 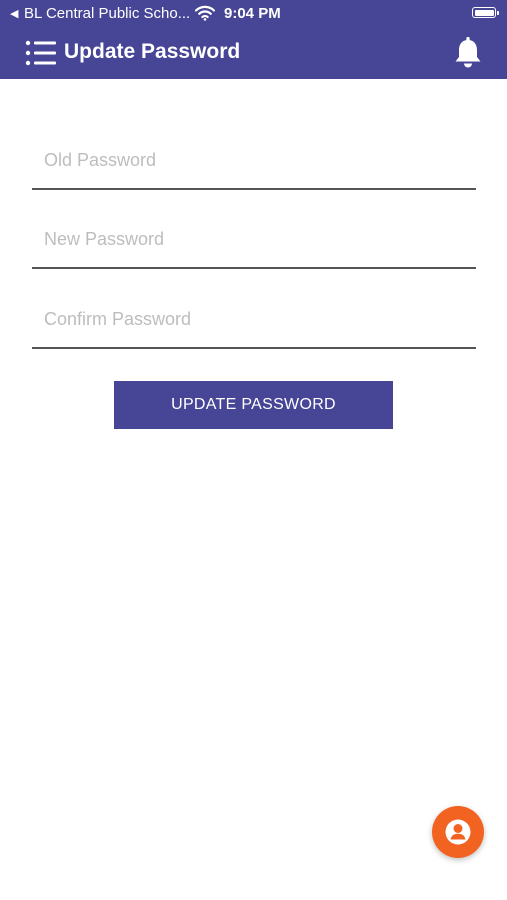 I want to click on old-password-field, so click(x=254, y=160).